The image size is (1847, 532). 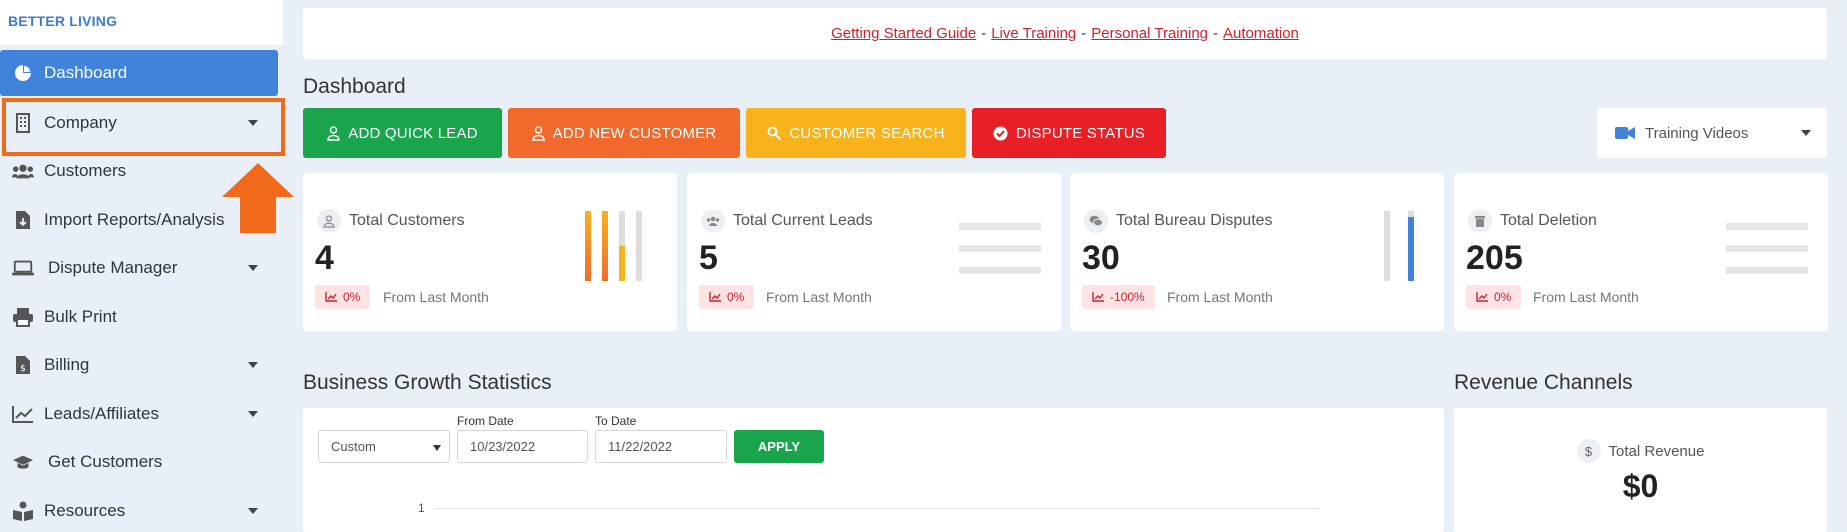 I want to click on range-select: Custom, so click(x=384, y=446).